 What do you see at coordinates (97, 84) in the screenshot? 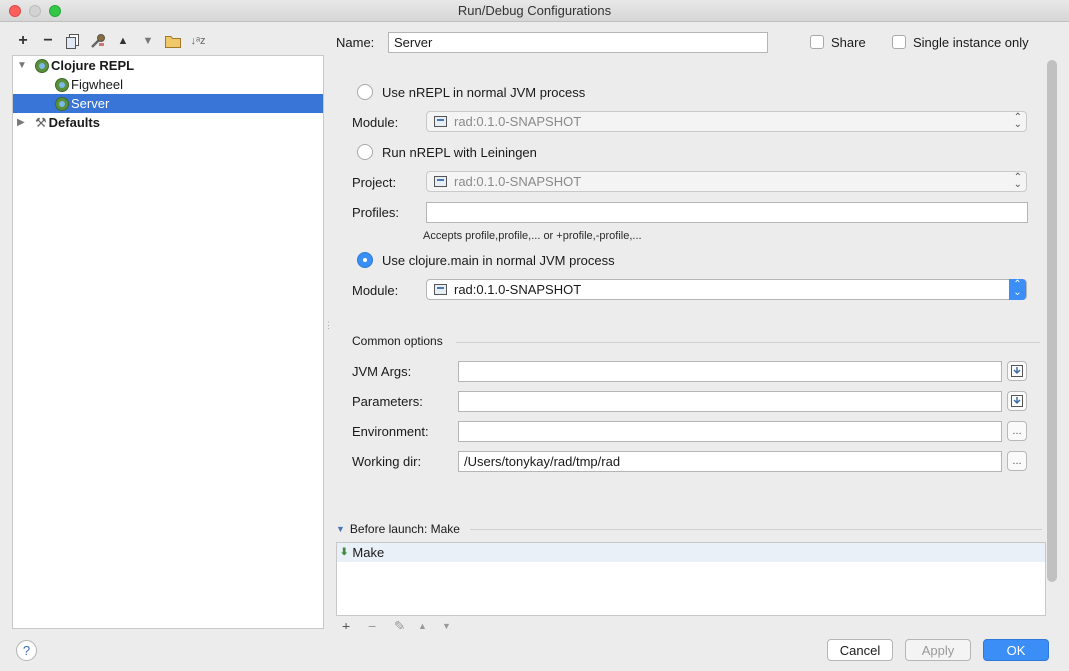
I see `tree-item-label: Figwheel` at bounding box center [97, 84].